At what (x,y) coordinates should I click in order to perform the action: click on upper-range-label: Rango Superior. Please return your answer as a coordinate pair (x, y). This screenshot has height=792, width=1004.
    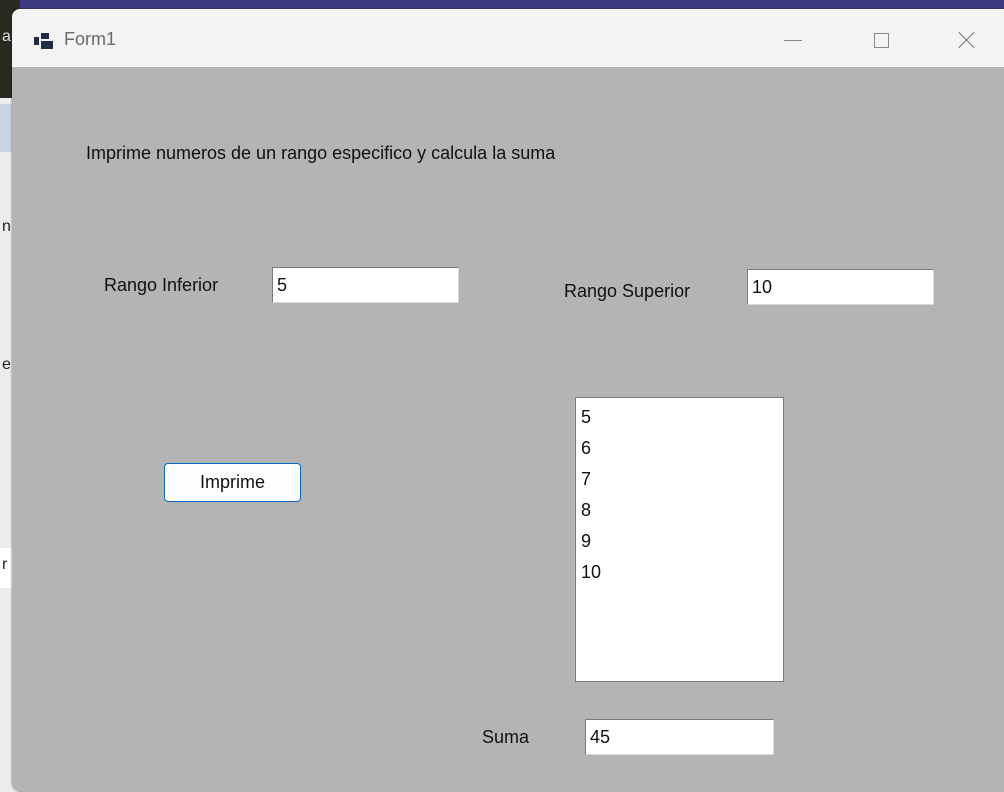
    Looking at the image, I should click on (627, 291).